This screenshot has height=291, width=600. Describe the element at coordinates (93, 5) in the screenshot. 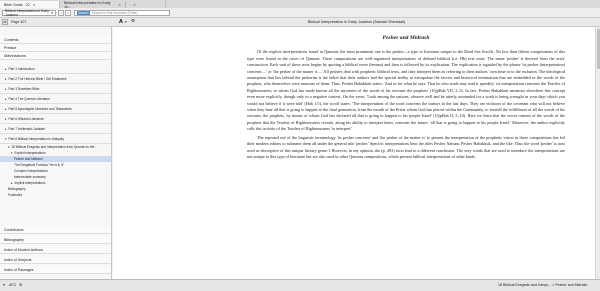

I see `tab-biblical-interpretation: Biblical Interpretation in Early Ju... ✕` at that location.